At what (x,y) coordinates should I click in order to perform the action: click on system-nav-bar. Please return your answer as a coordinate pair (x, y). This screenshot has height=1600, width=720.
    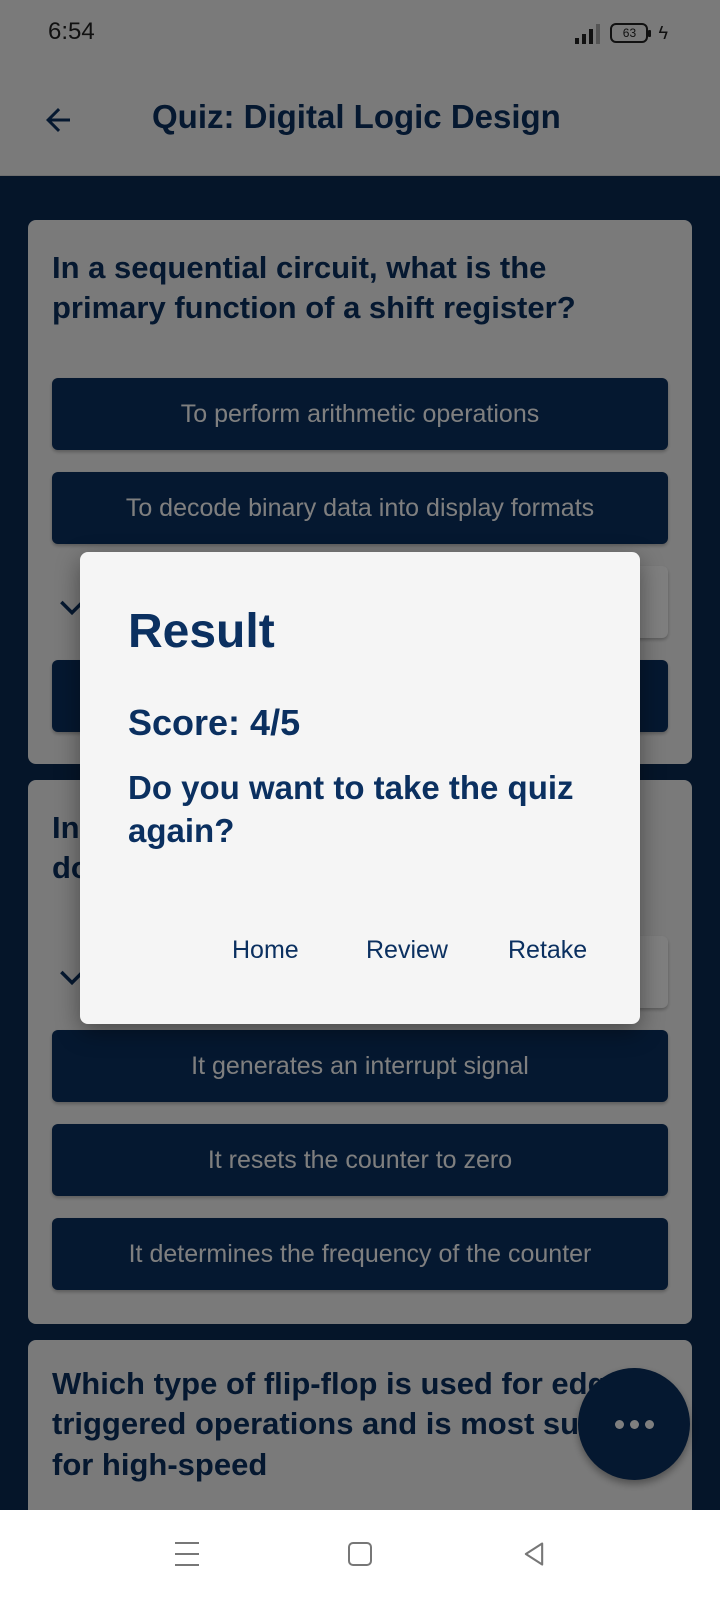
    Looking at the image, I should click on (360, 1555).